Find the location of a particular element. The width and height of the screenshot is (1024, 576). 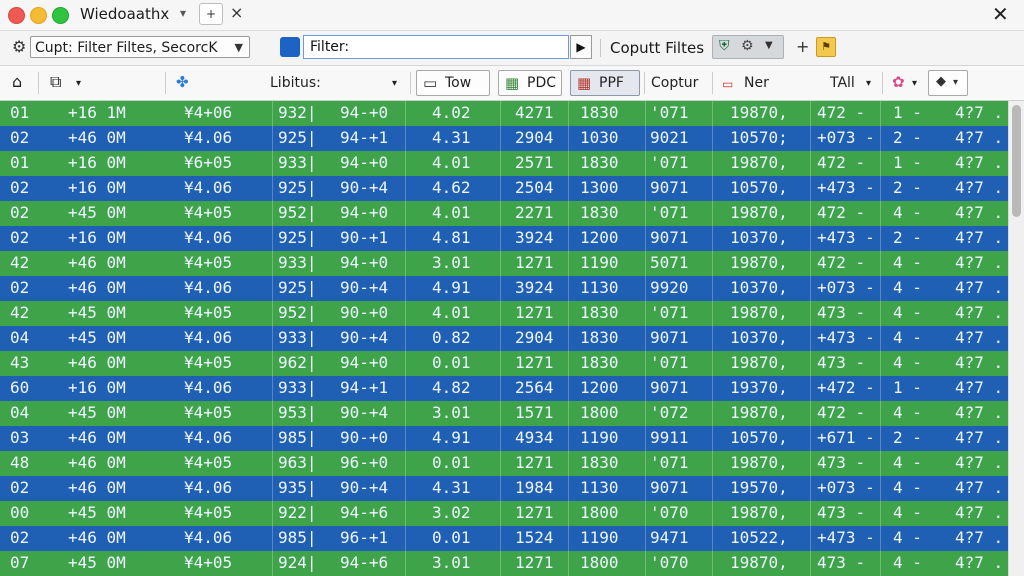

filter-options-group: ⛨ ⚙ ▼ is located at coordinates (748, 47).